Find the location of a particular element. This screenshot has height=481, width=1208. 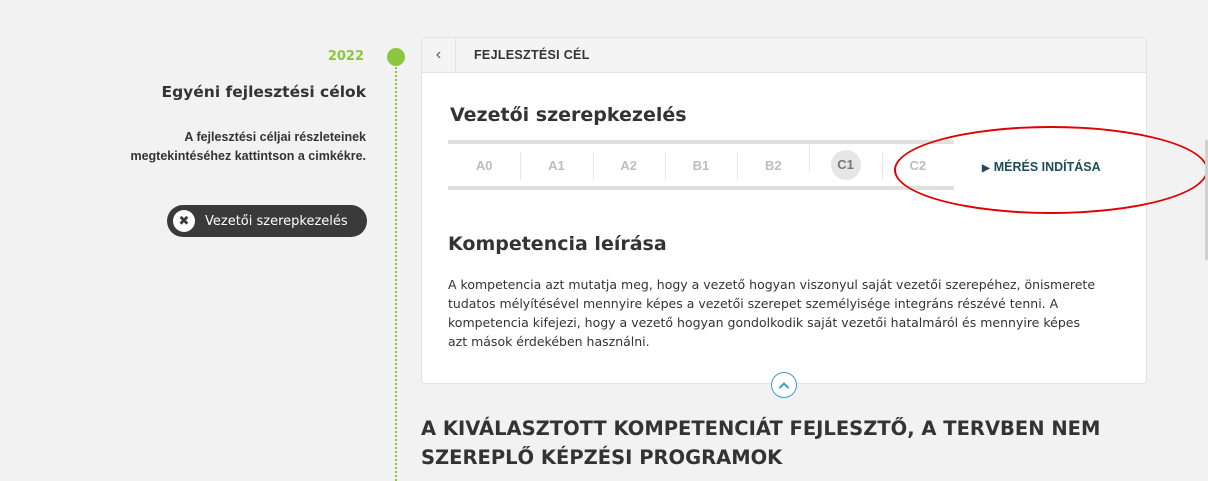

level-b1: B1 is located at coordinates (700, 165).